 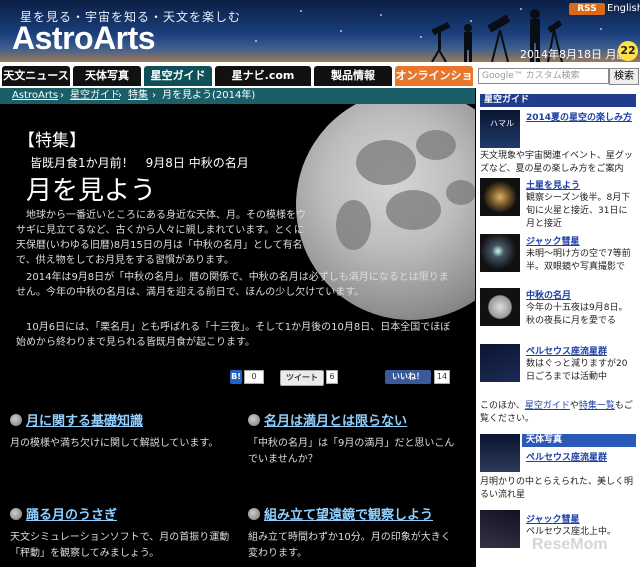 I want to click on sidebar-link-saturn: 土星を見よう, so click(x=553, y=184).